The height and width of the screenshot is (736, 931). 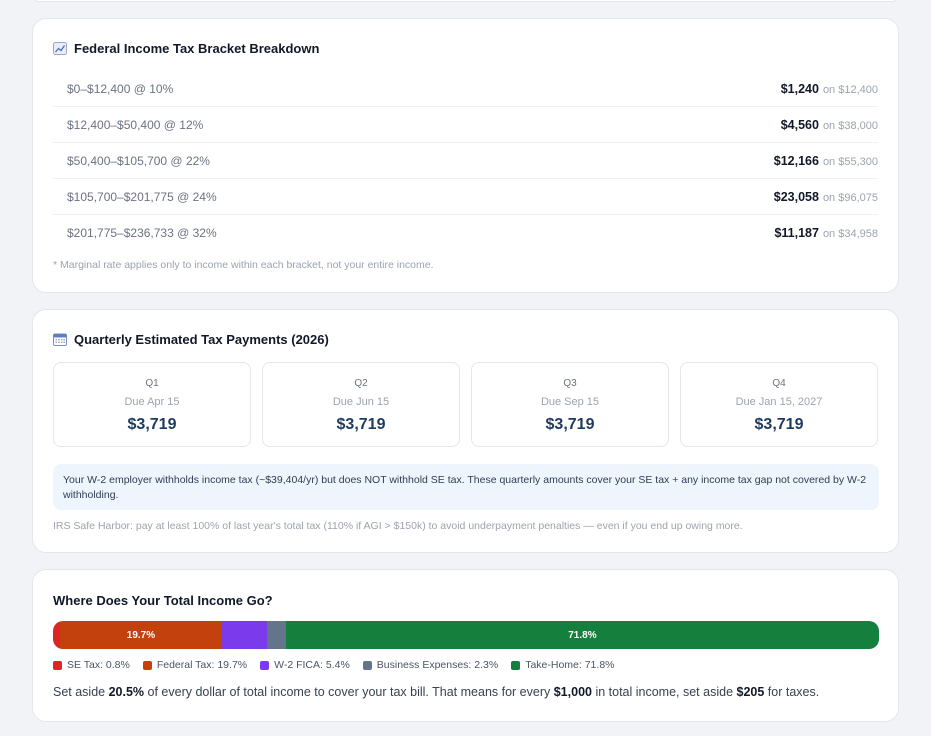 What do you see at coordinates (799, 124) in the screenshot?
I see `bracket-tax-amount: $4,560` at bounding box center [799, 124].